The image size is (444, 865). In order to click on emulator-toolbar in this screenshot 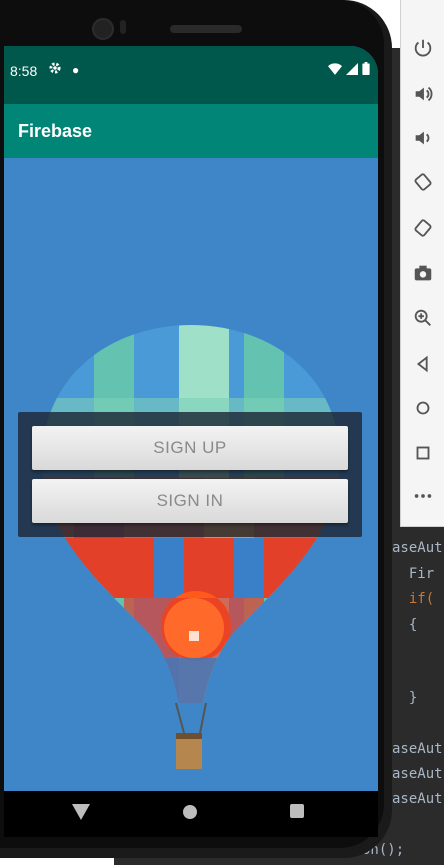, I will do `click(422, 263)`.